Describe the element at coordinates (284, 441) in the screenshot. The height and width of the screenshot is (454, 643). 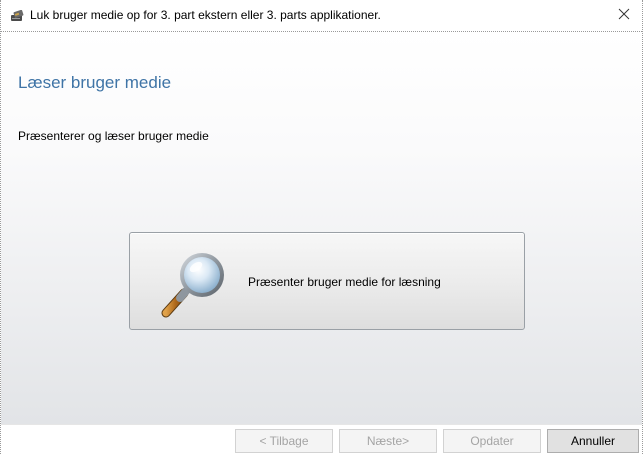
I see `back-button: < Tilbage` at that location.